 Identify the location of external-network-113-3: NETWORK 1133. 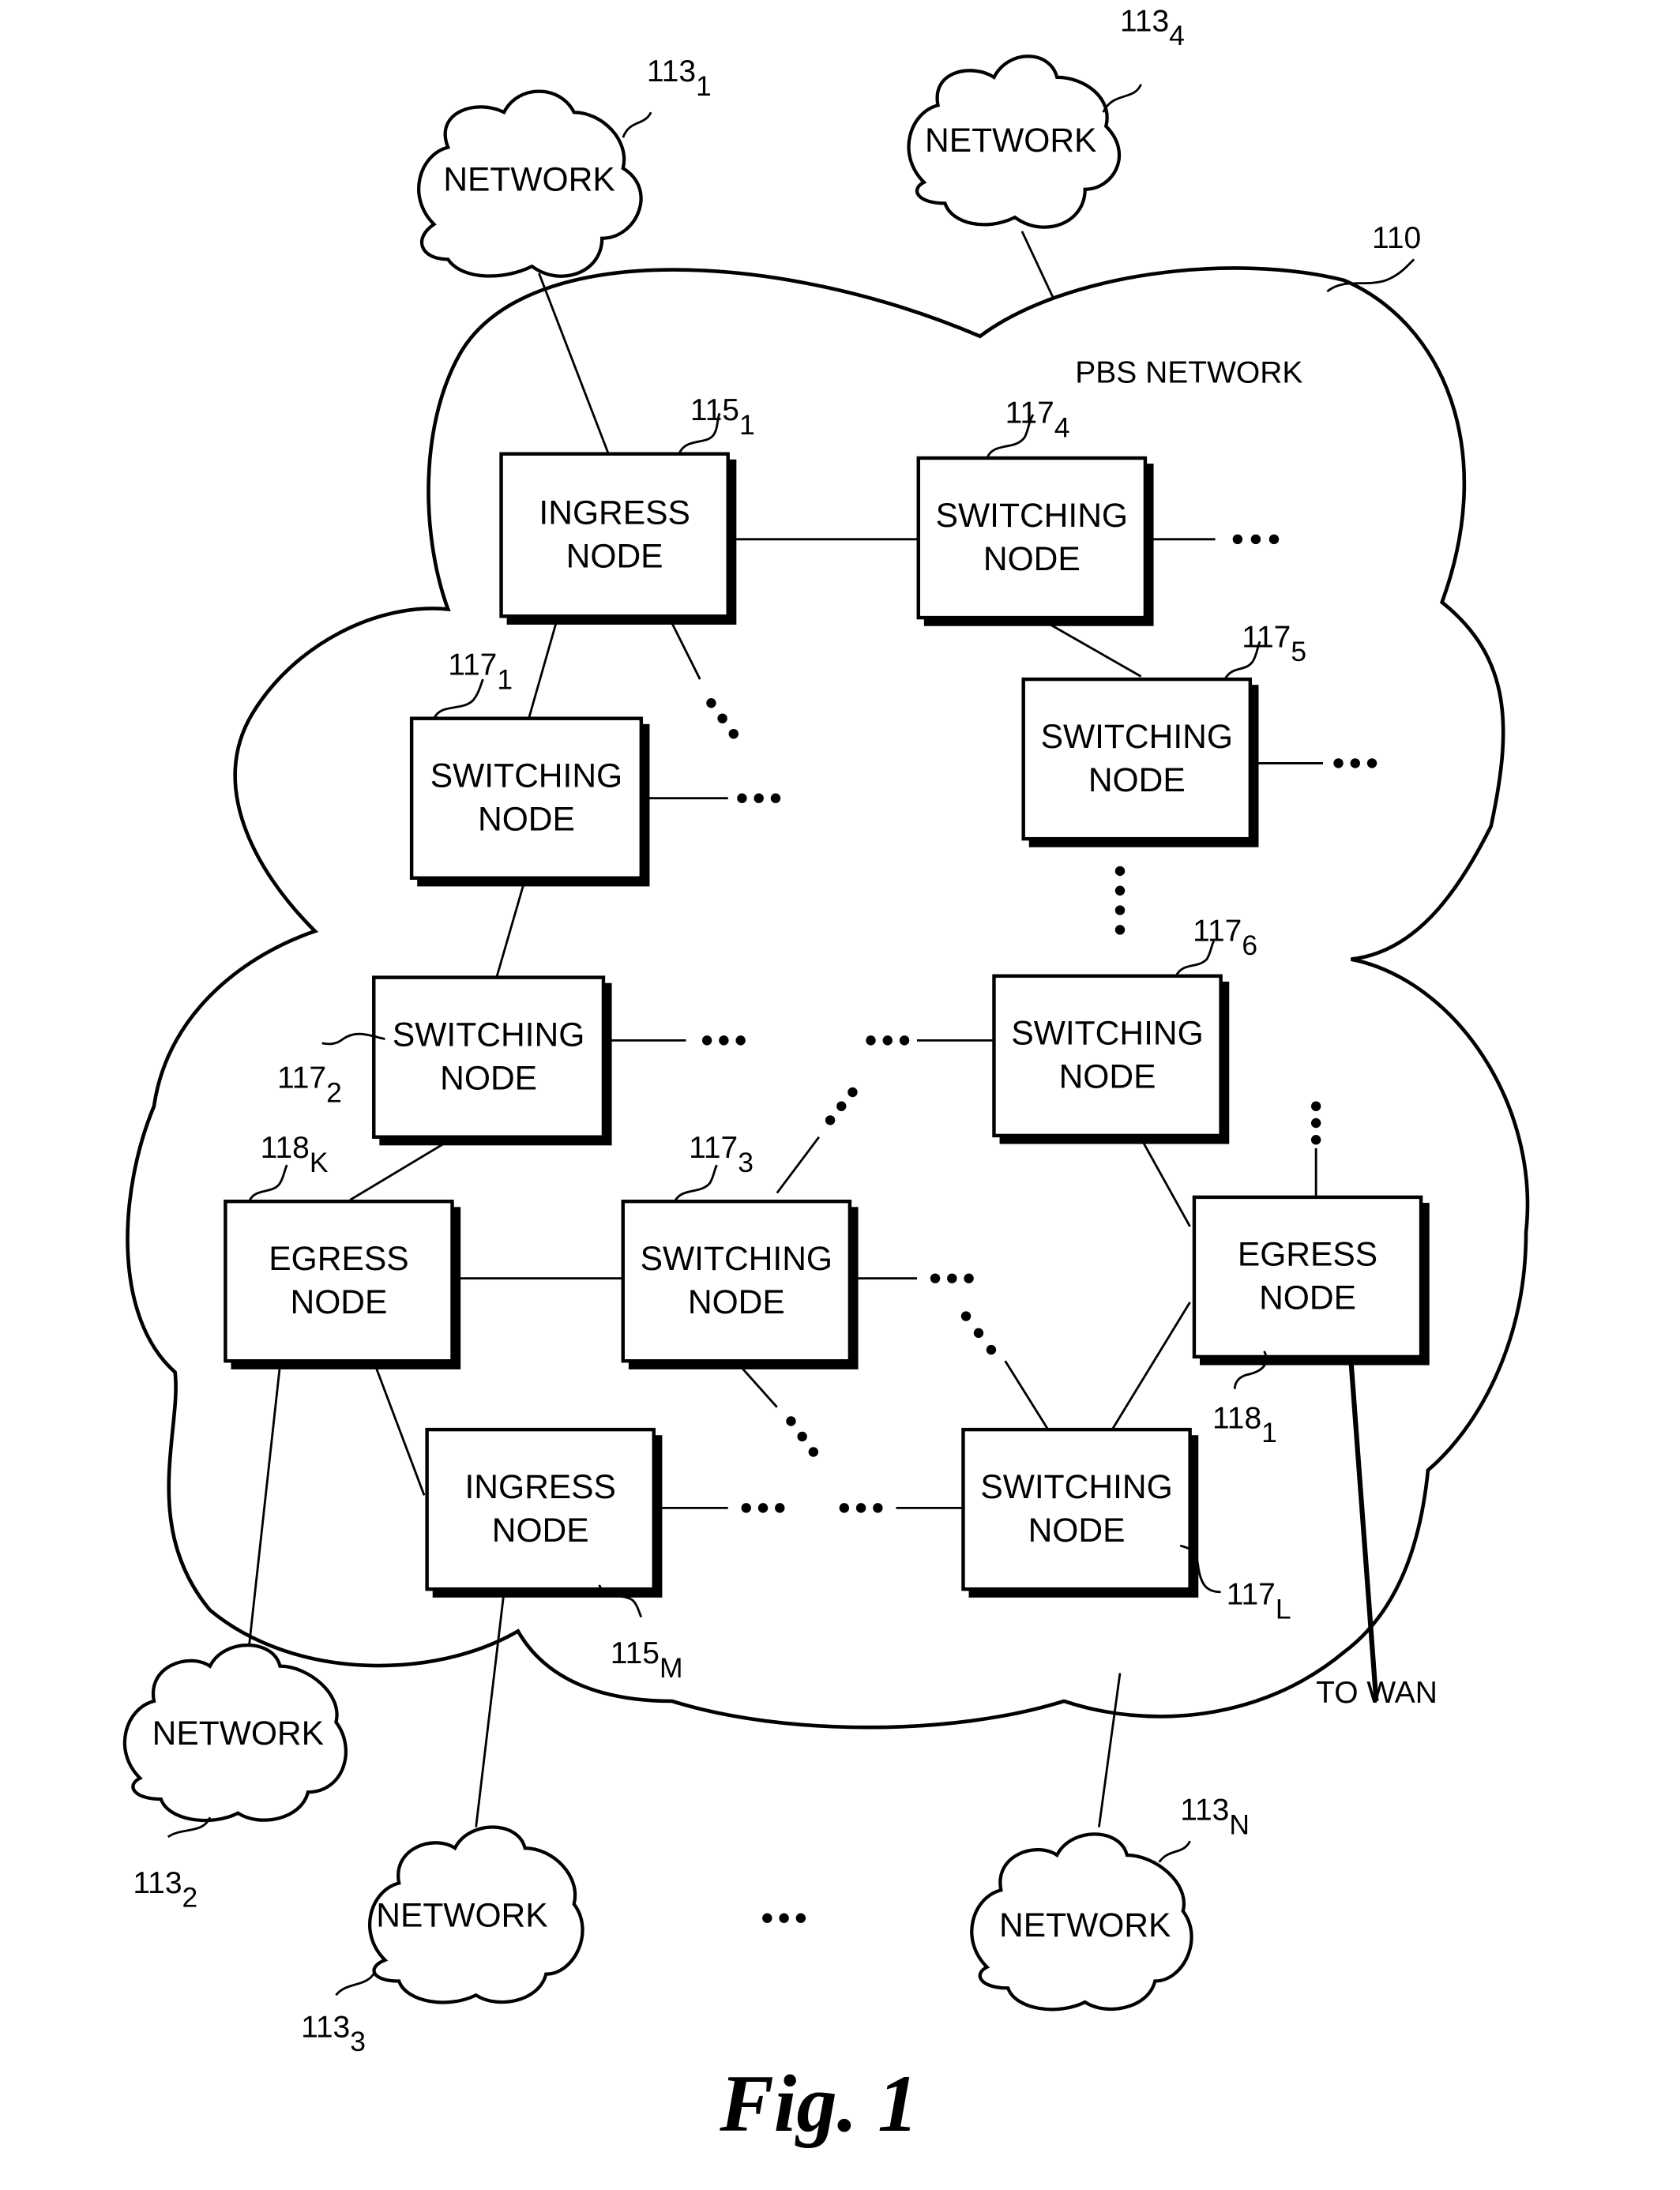
(442, 1941).